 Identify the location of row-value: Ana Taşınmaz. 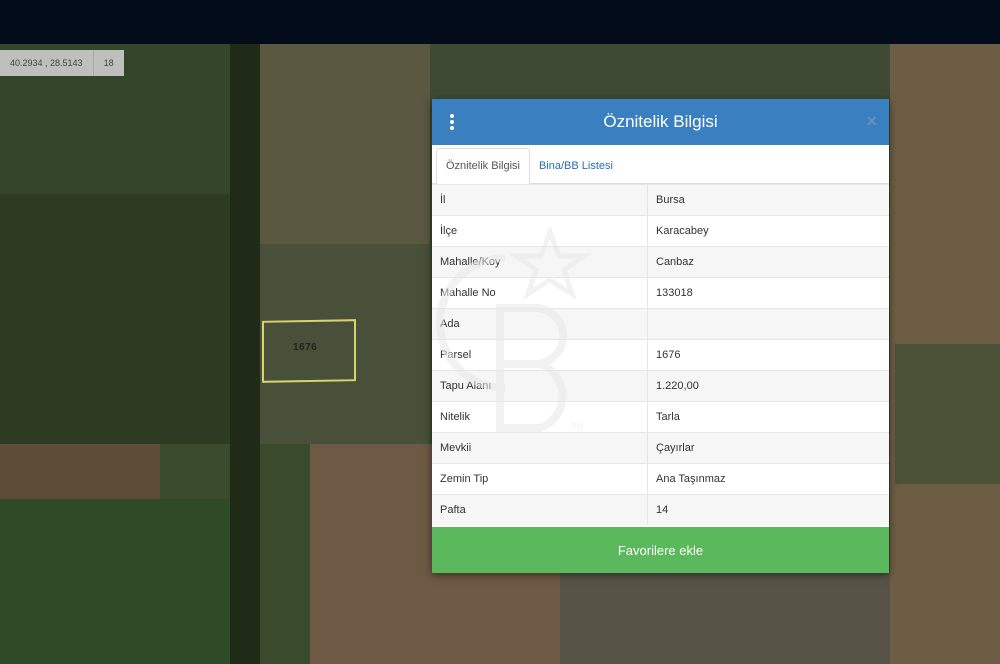
(768, 479).